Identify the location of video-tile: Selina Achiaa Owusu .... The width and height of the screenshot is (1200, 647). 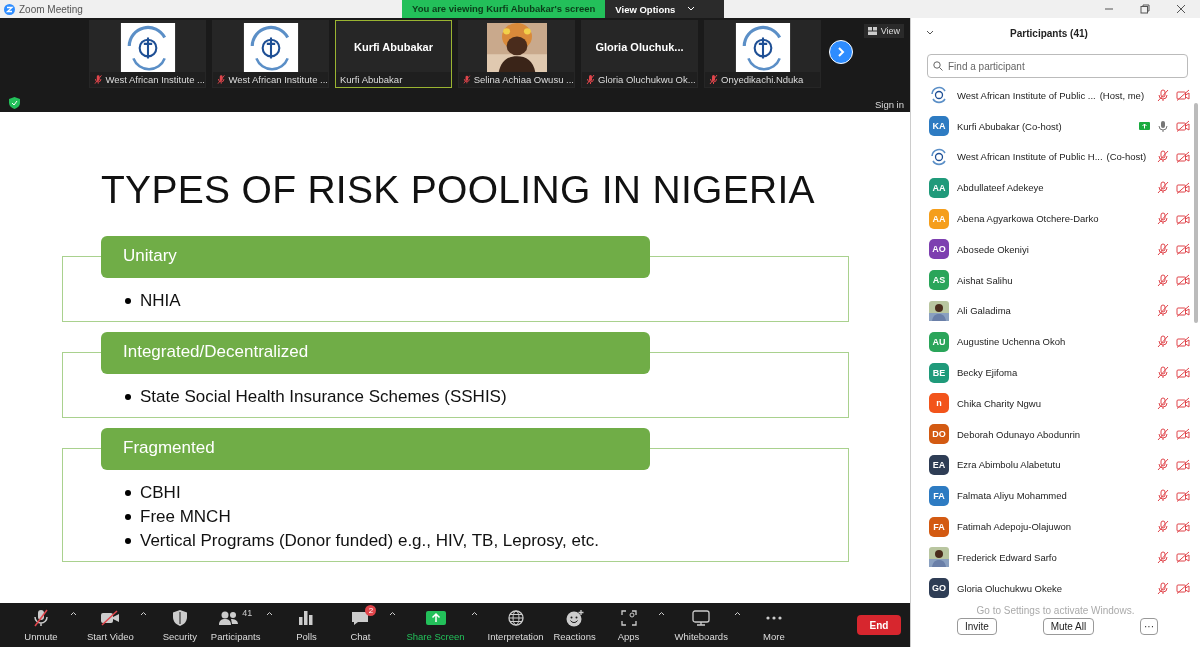
(516, 54).